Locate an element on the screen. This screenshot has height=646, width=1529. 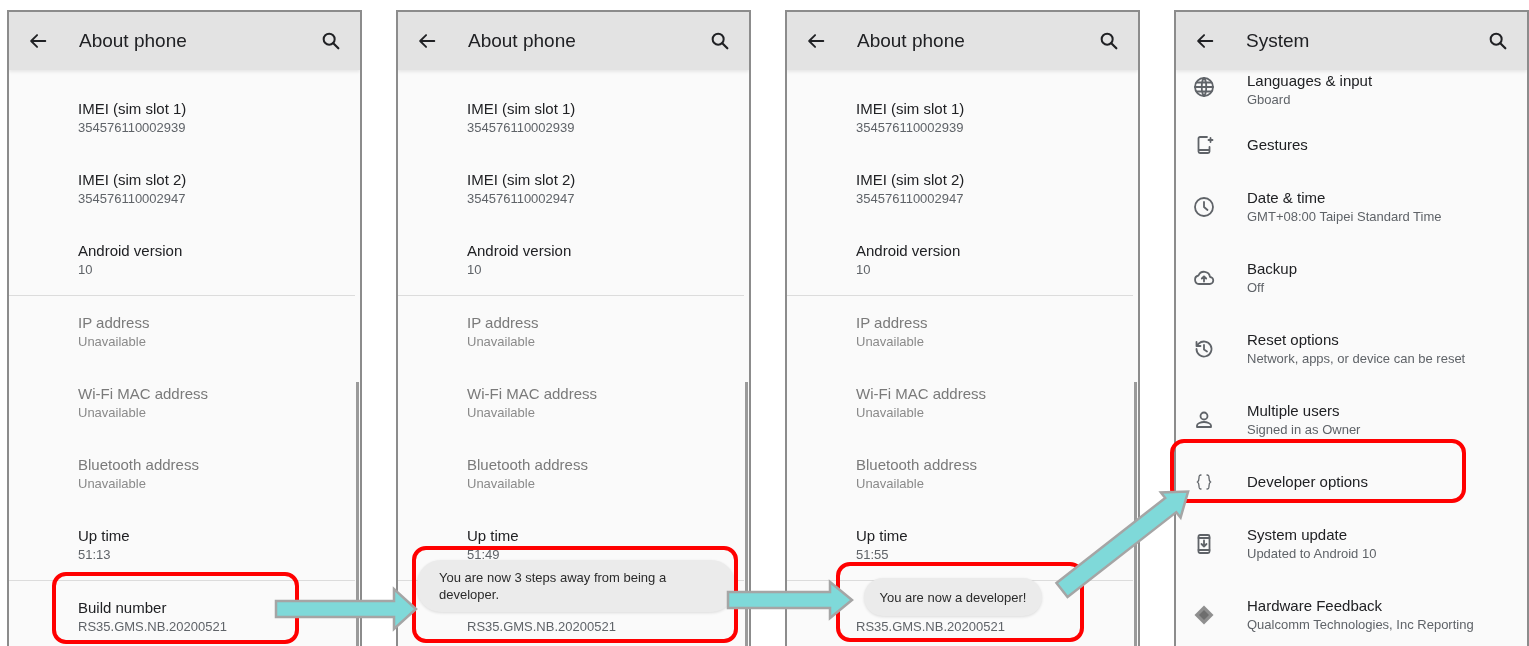
settings-item: Date & time GMT+08:00 Taipei Standard Time is located at coordinates (1351, 206).